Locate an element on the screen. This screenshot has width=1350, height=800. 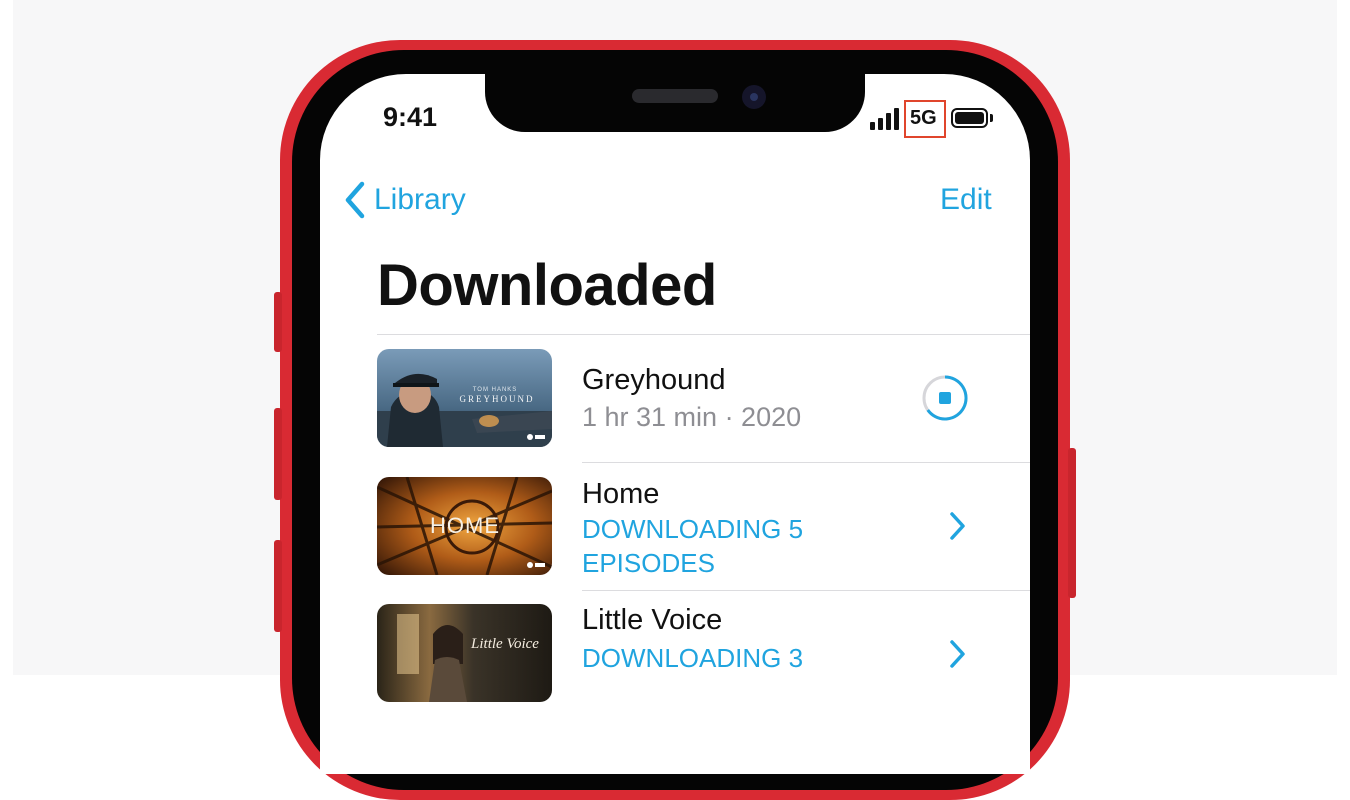
back-chevron-icon is located at coordinates (355, 200).